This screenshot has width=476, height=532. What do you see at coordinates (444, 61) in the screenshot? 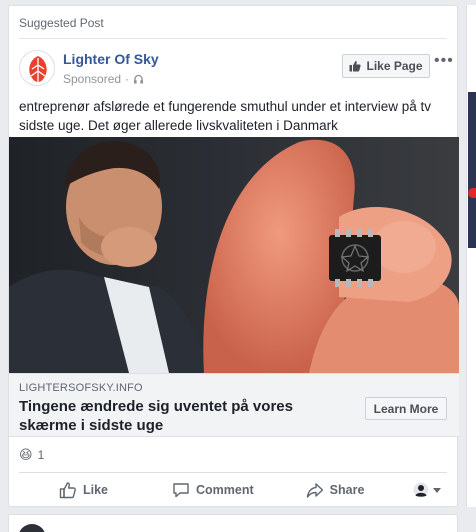
I see `post-options-button: •••` at bounding box center [444, 61].